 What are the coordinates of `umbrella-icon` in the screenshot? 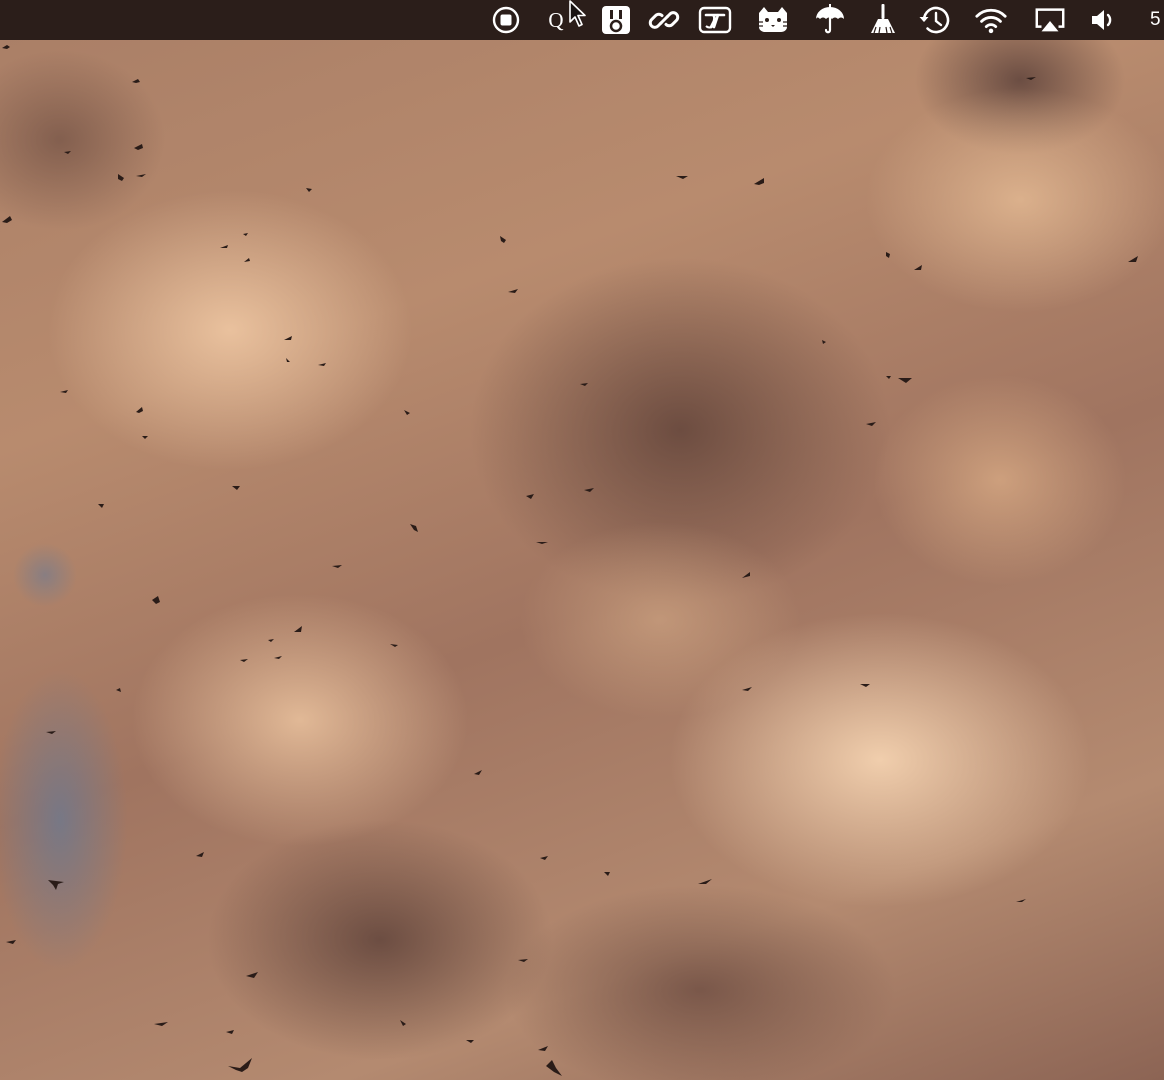 It's located at (830, 20).